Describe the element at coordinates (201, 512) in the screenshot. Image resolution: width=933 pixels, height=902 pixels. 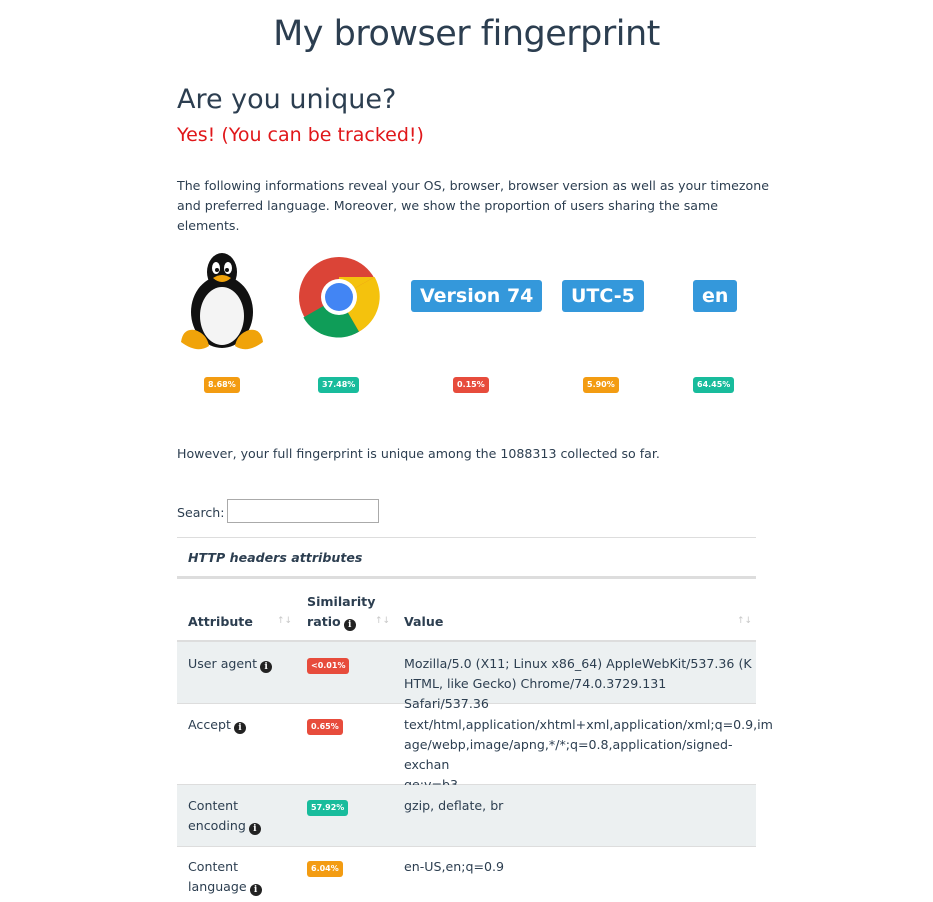
I see `search-label: Search:` at that location.